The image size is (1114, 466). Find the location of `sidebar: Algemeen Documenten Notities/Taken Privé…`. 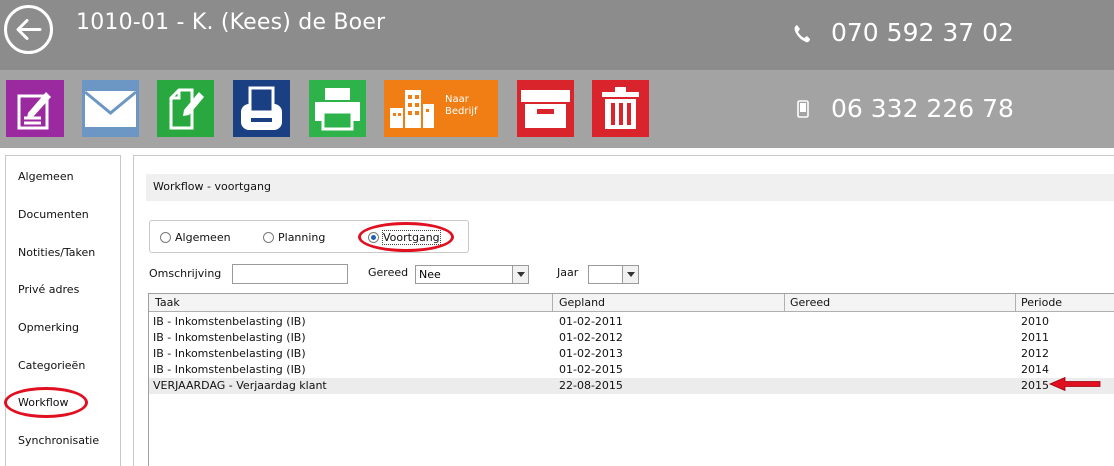

sidebar: Algemeen Documenten Notities/Taken Privé… is located at coordinates (63, 310).